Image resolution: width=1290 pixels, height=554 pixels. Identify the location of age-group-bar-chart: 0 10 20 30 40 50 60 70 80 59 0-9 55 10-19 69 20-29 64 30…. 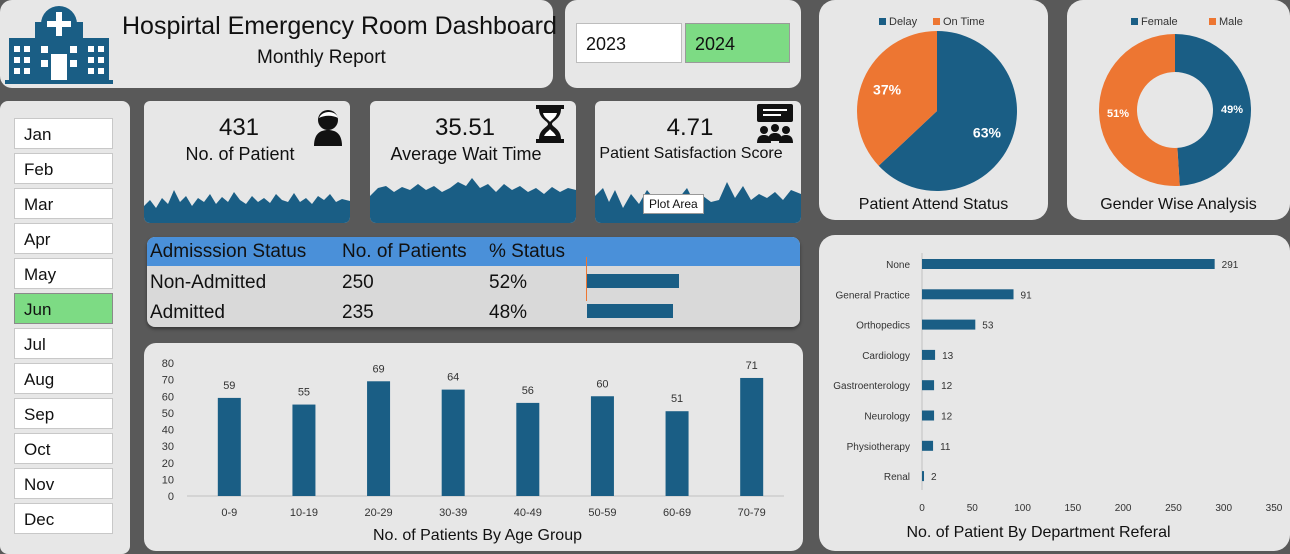
(473, 438).